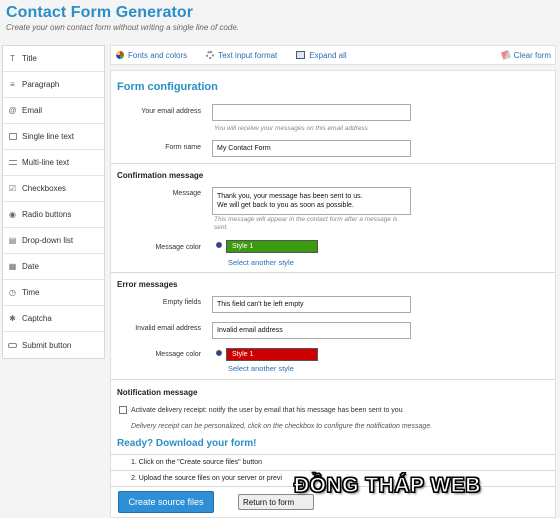 Image resolution: width=560 pixels, height=518 pixels. Describe the element at coordinates (100, 12) in the screenshot. I see `app-title: Contact Form Generator` at that location.